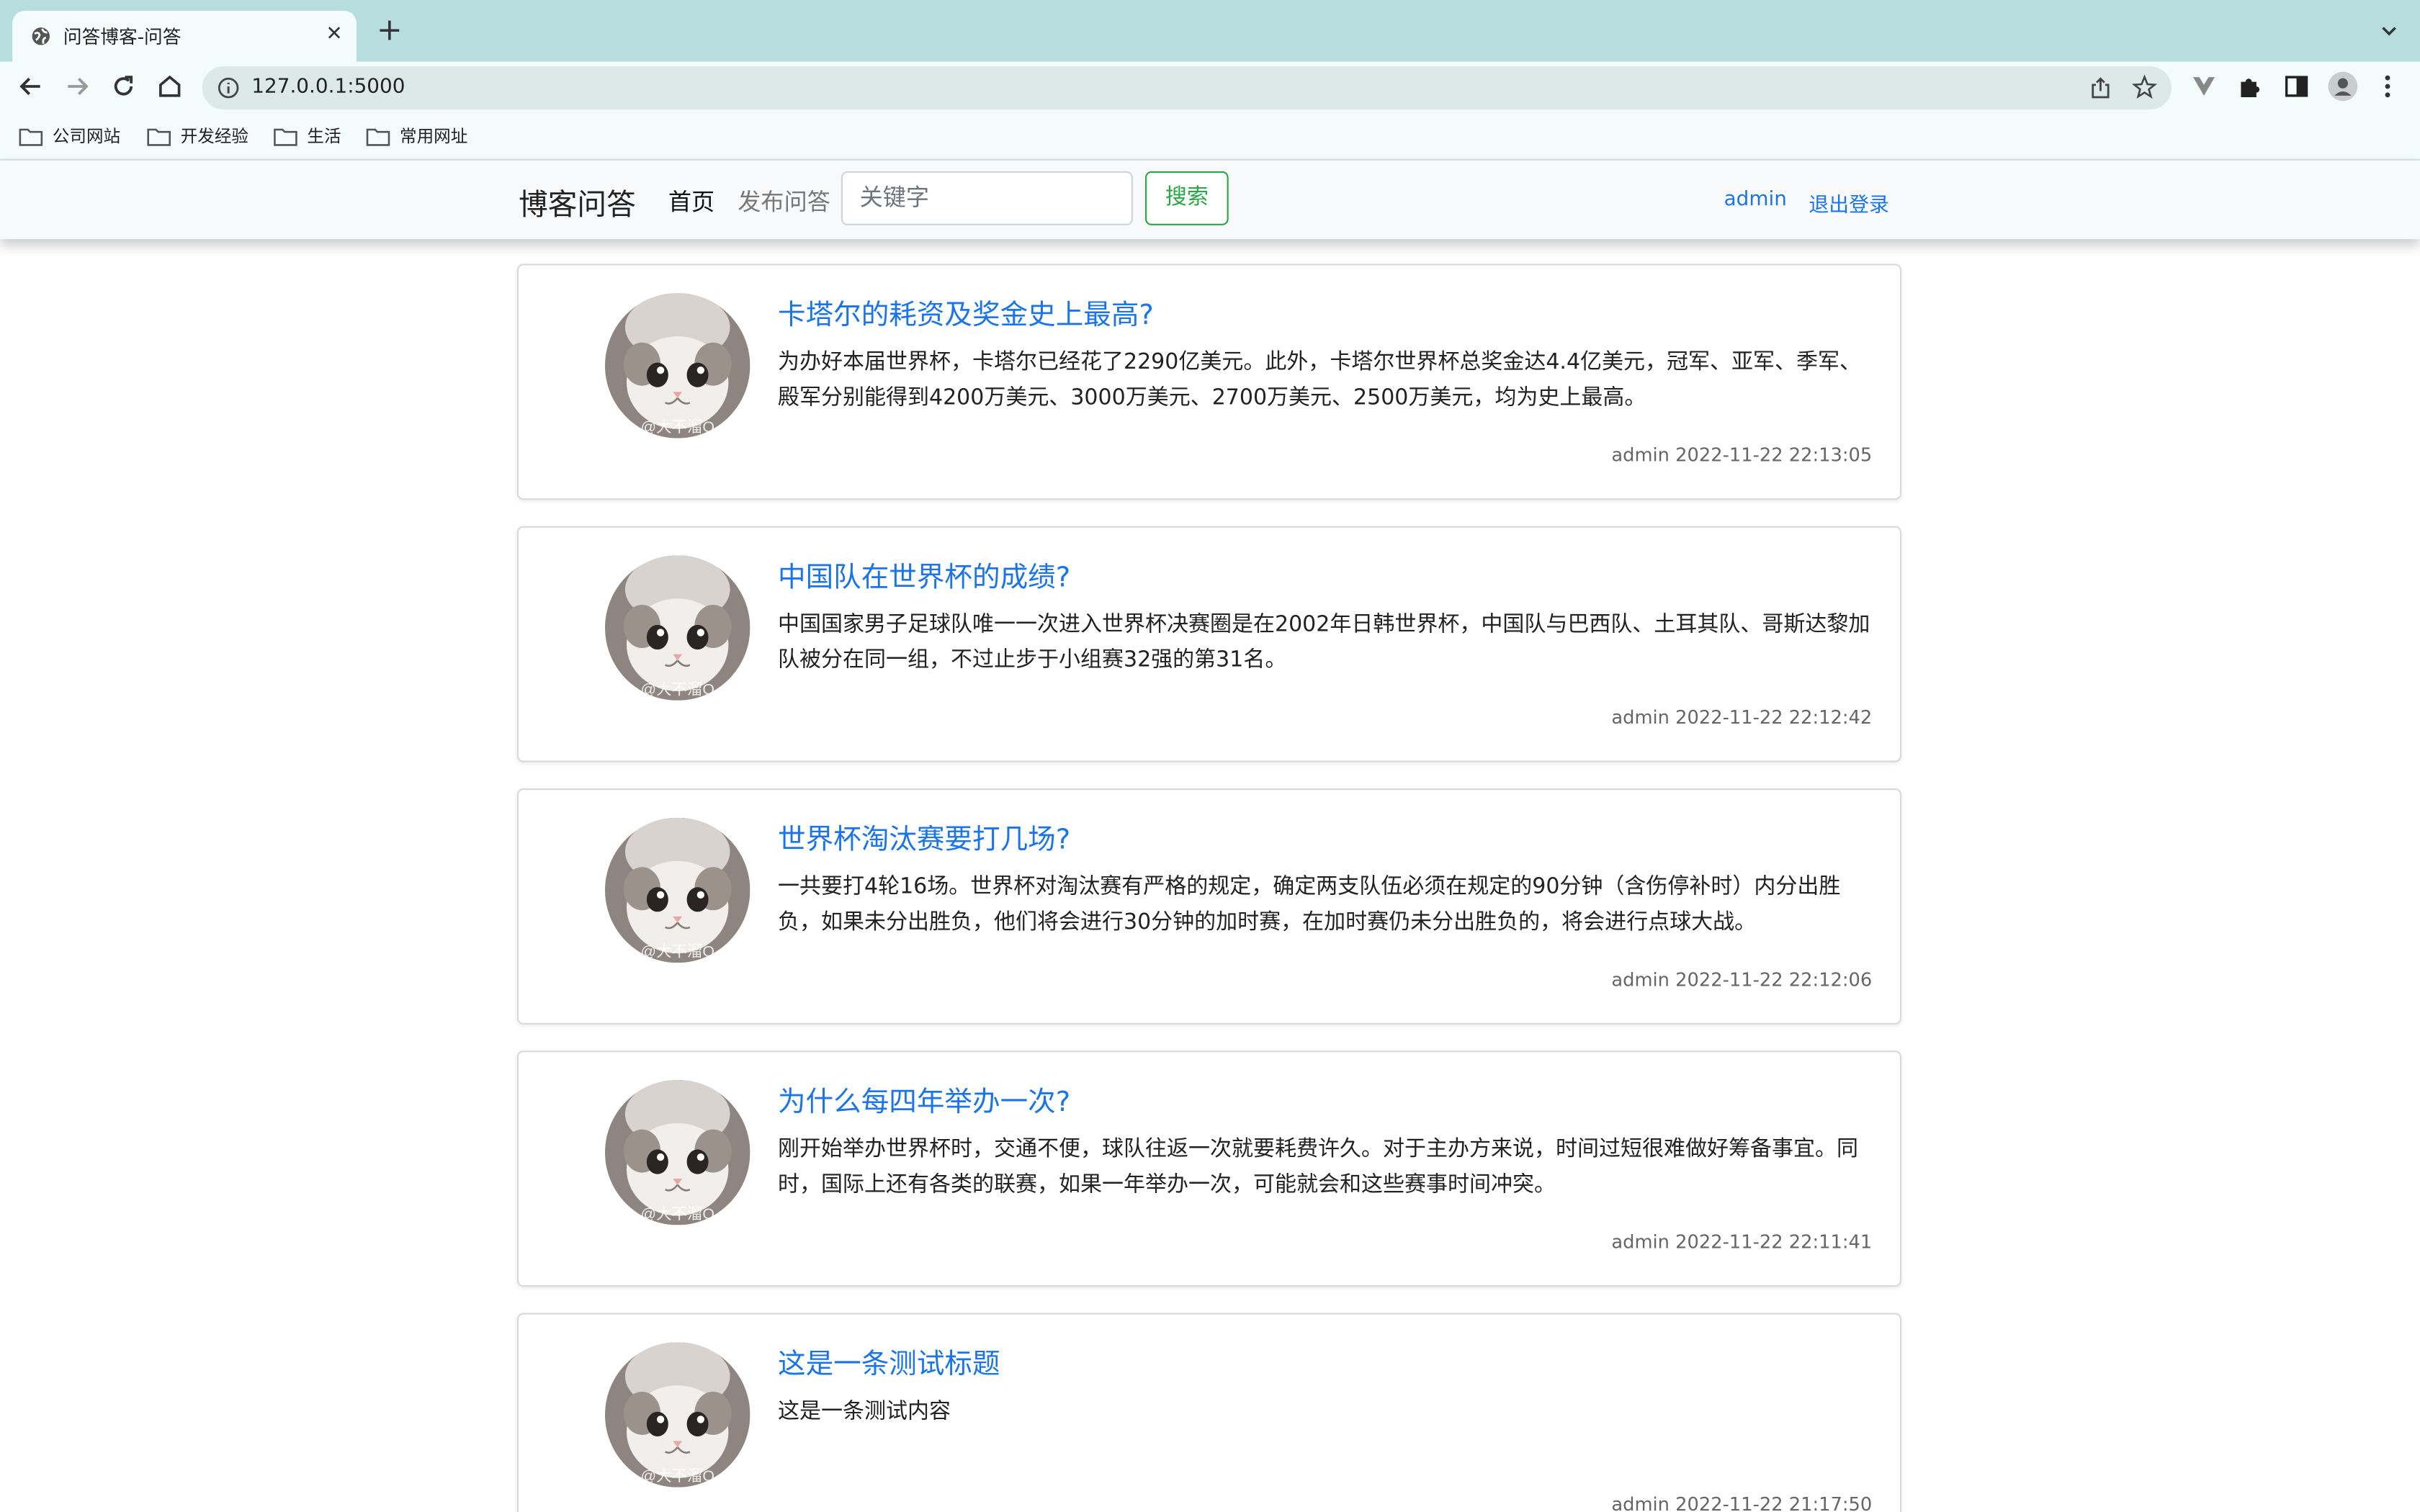 This screenshot has height=1512, width=2420. Describe the element at coordinates (77, 86) in the screenshot. I see `forward-arrow-icon` at that location.